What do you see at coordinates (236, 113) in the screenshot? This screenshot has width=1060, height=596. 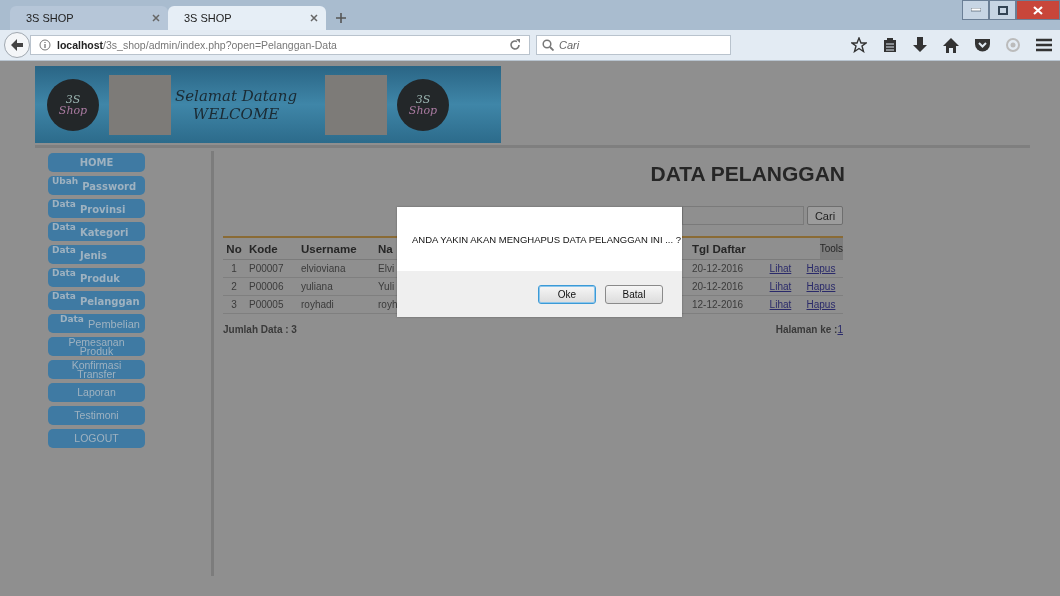 I see `welcome-text: WELCOME` at bounding box center [236, 113].